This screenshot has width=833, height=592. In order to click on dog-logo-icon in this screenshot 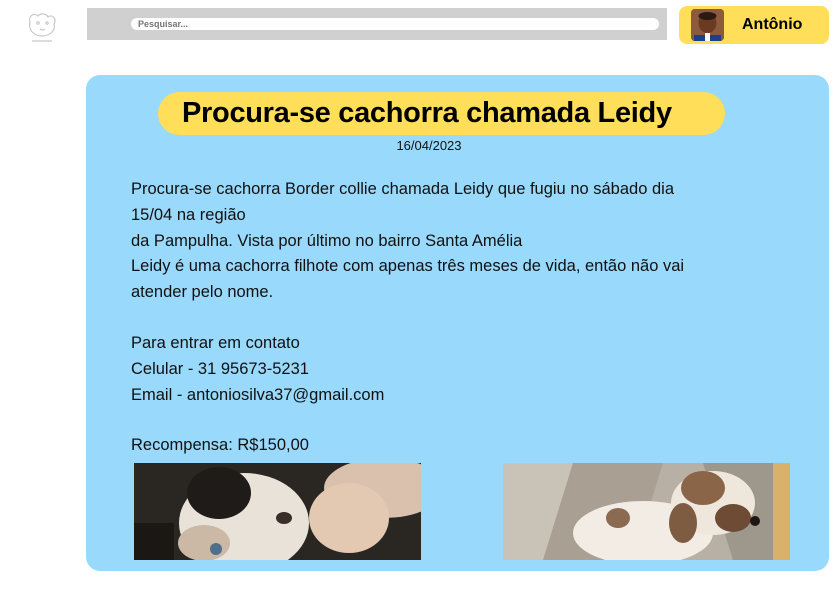, I will do `click(42, 27)`.